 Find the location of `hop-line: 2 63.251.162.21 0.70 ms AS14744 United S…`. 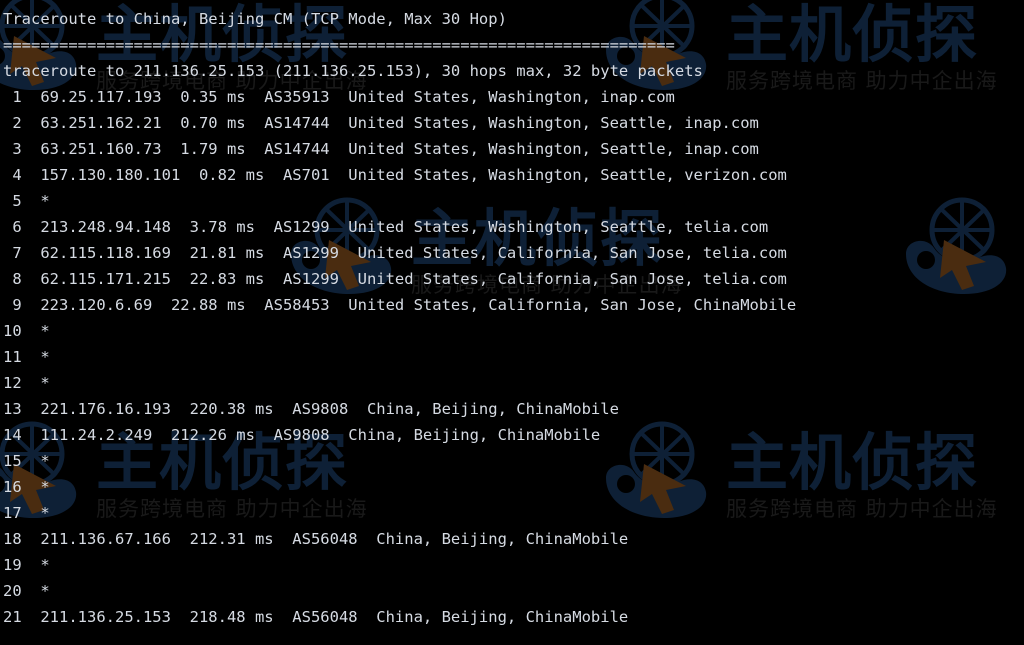

hop-line: 2 63.251.162.21 0.70 ms AS14744 United S… is located at coordinates (381, 123).